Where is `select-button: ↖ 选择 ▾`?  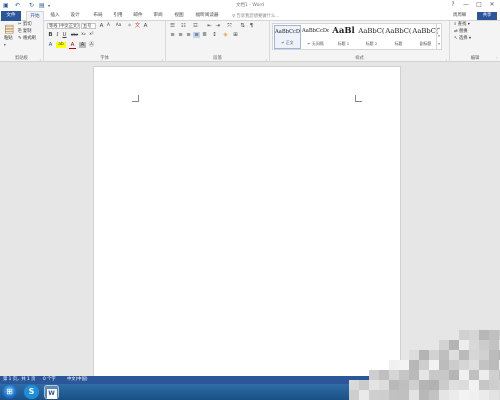
select-button: ↖ 选择 ▾ is located at coordinates (462, 39).